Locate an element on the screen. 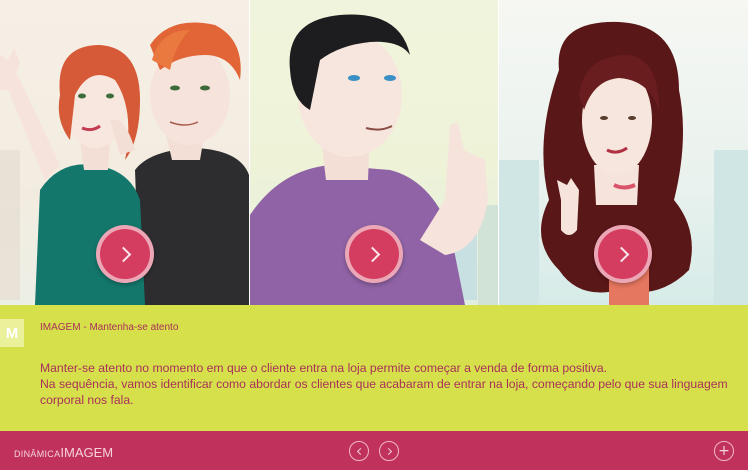 This screenshot has height=470, width=748. footer-bar: DINÂMICAIMAGEM + is located at coordinates (374, 450).